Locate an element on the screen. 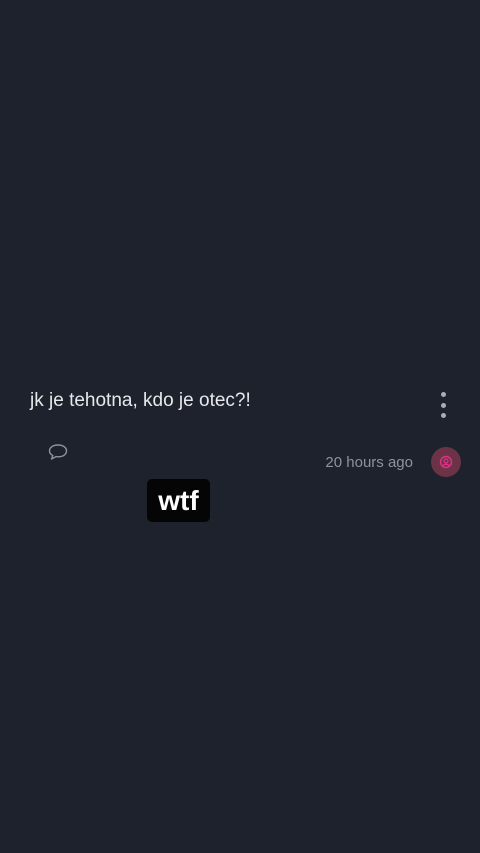  comment-icon is located at coordinates (58, 452).